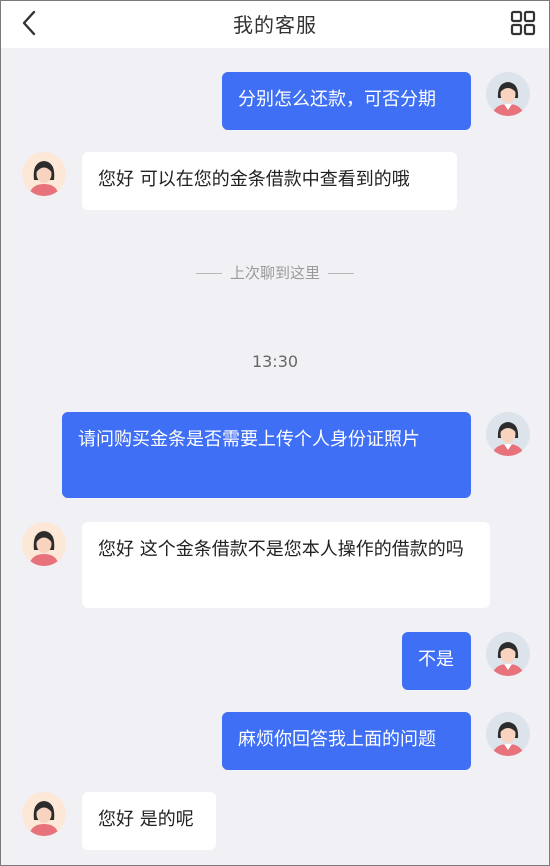  What do you see at coordinates (346, 101) in the screenshot?
I see `message-bubble-outgoing: 分别怎么还款，可否分期` at bounding box center [346, 101].